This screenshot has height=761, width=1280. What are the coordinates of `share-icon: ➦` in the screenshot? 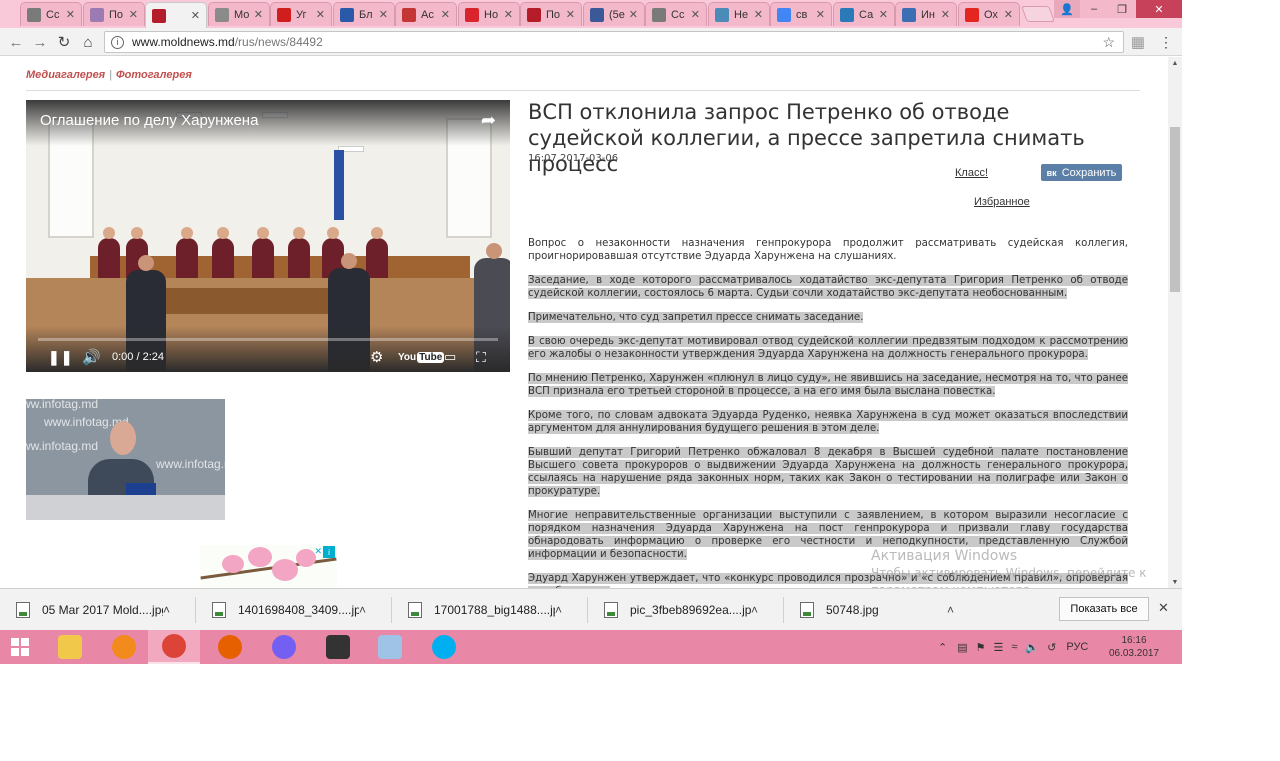 It's located at (488, 120).